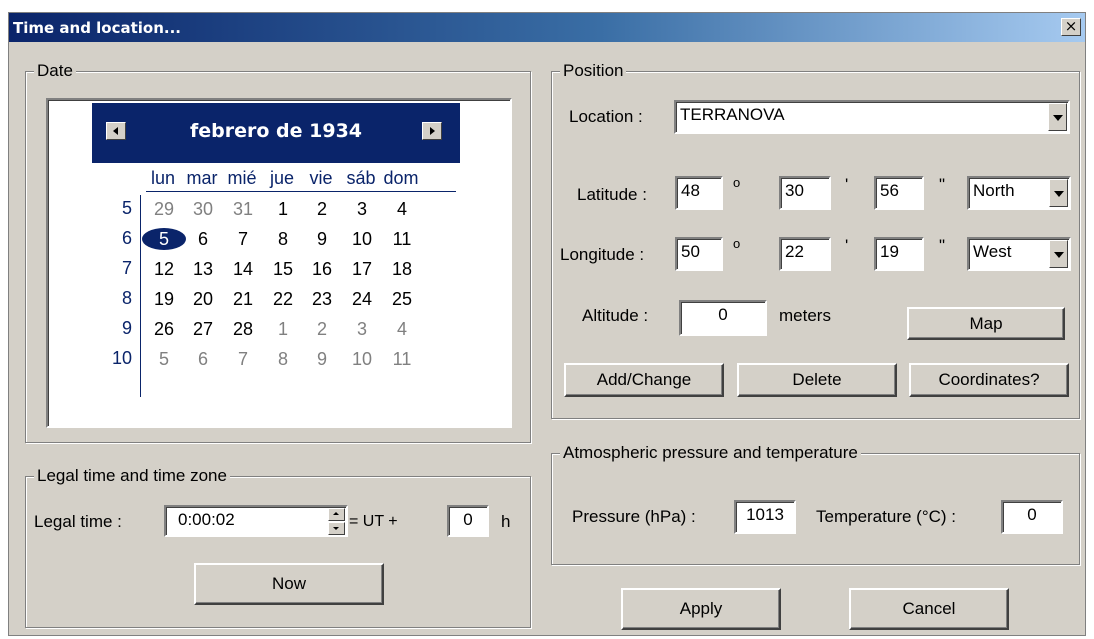  Describe the element at coordinates (164, 359) in the screenshot. I see `calendar-day: 5` at that location.